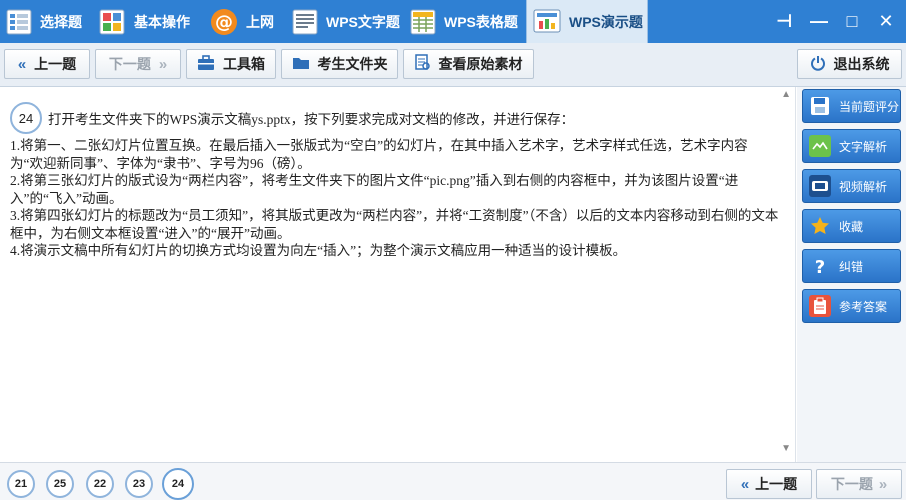 This screenshot has width=906, height=500. What do you see at coordinates (245, 21) in the screenshot?
I see `tab-internet: @ 上网` at bounding box center [245, 21].